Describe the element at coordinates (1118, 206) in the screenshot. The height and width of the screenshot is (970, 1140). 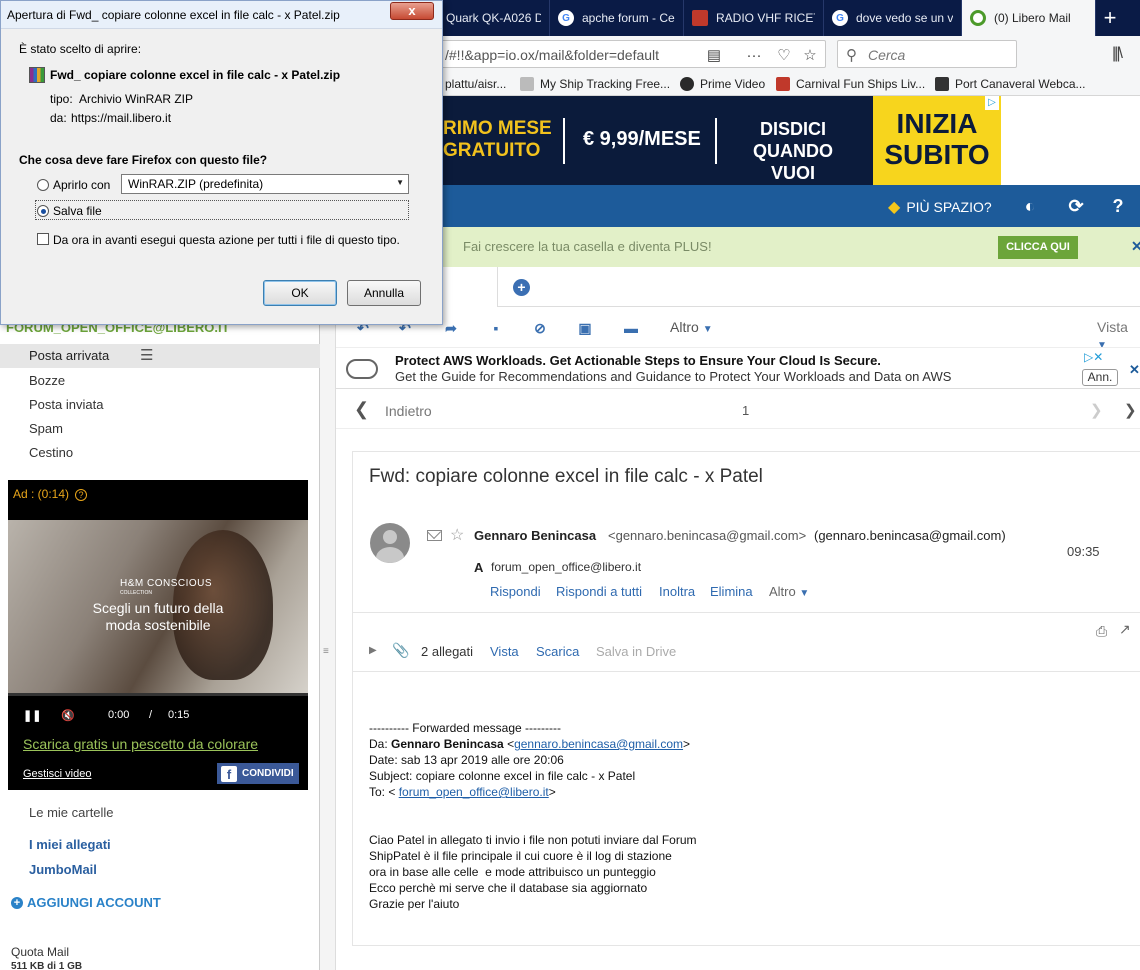
I see `help-icon: ?` at that location.